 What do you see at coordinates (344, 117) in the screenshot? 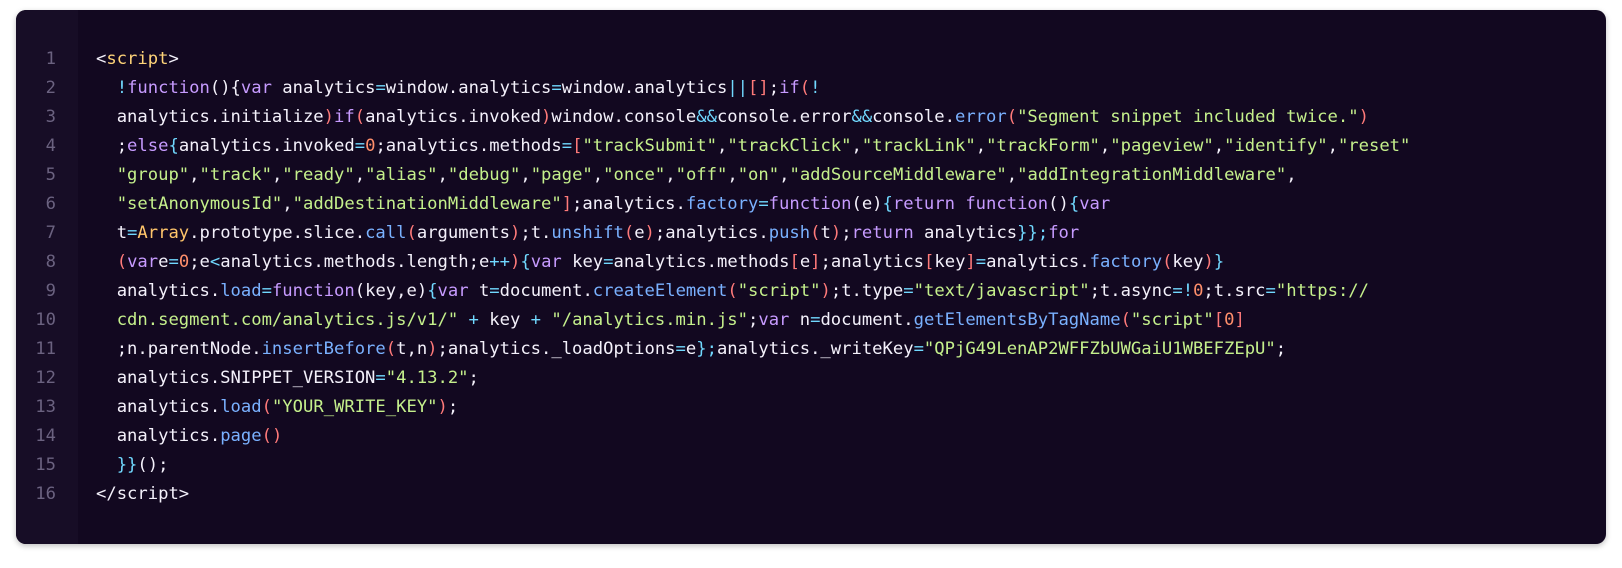
I see `code-token: if` at bounding box center [344, 117].